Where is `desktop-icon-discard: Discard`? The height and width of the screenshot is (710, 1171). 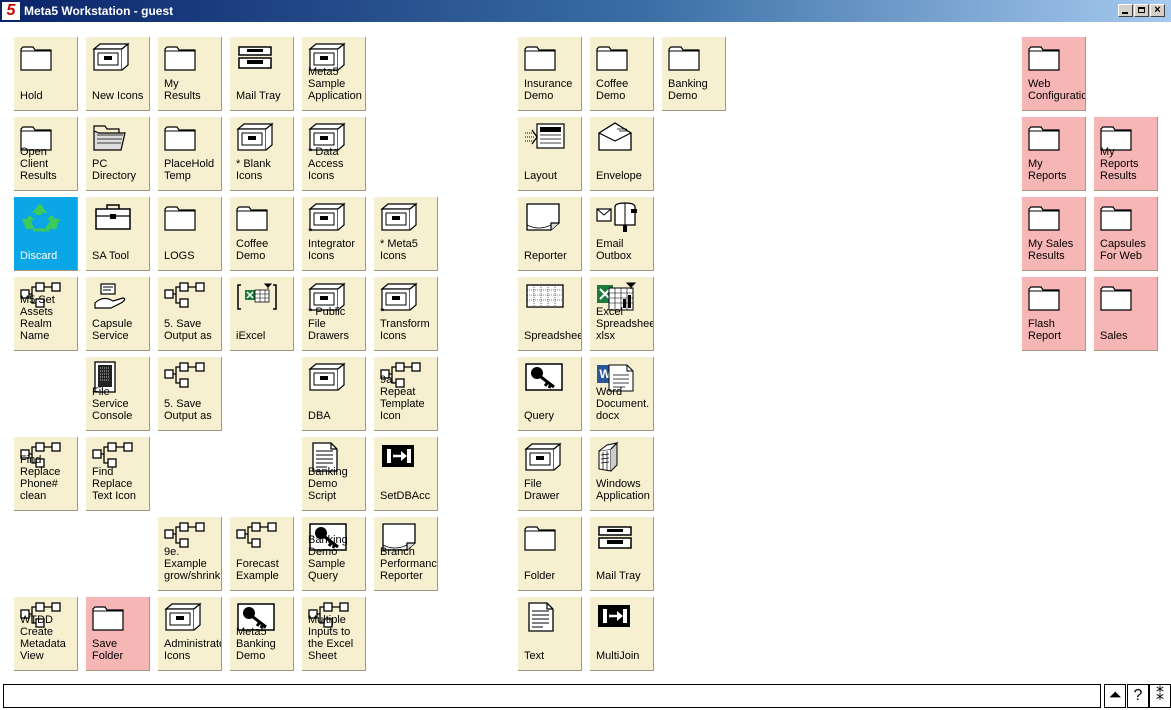 desktop-icon-discard: Discard is located at coordinates (46, 234).